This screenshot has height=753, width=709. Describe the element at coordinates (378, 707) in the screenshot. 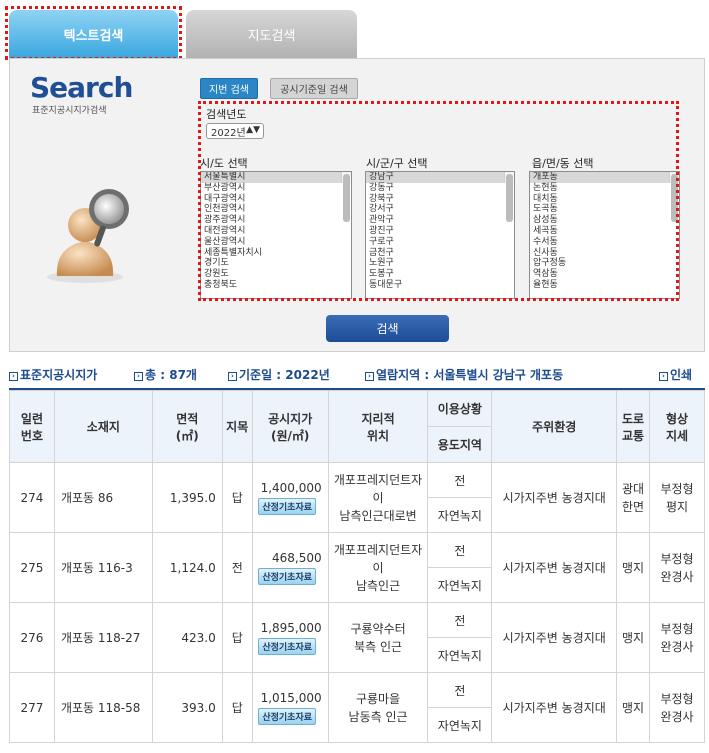

I see `cell-geo: 구룡마을 남동측 인근` at that location.